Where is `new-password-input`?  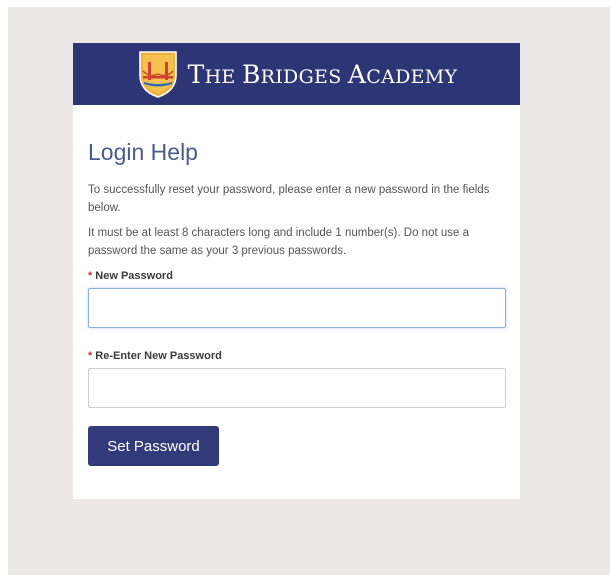
new-password-input is located at coordinates (297, 308).